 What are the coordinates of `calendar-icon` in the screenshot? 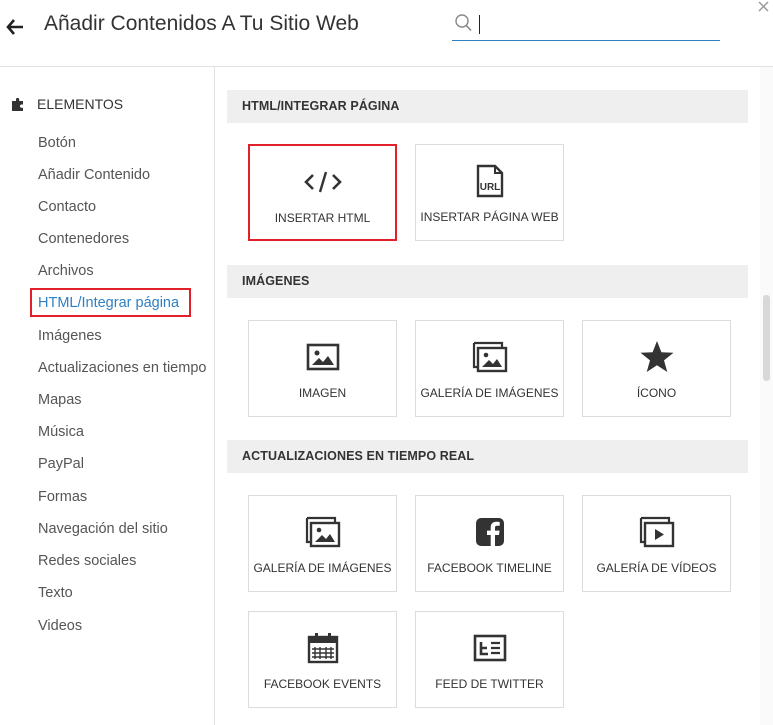 It's located at (322, 648).